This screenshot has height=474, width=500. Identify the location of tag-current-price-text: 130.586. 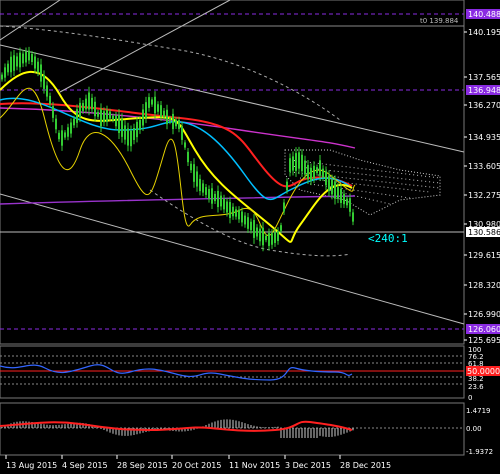
(484, 232).